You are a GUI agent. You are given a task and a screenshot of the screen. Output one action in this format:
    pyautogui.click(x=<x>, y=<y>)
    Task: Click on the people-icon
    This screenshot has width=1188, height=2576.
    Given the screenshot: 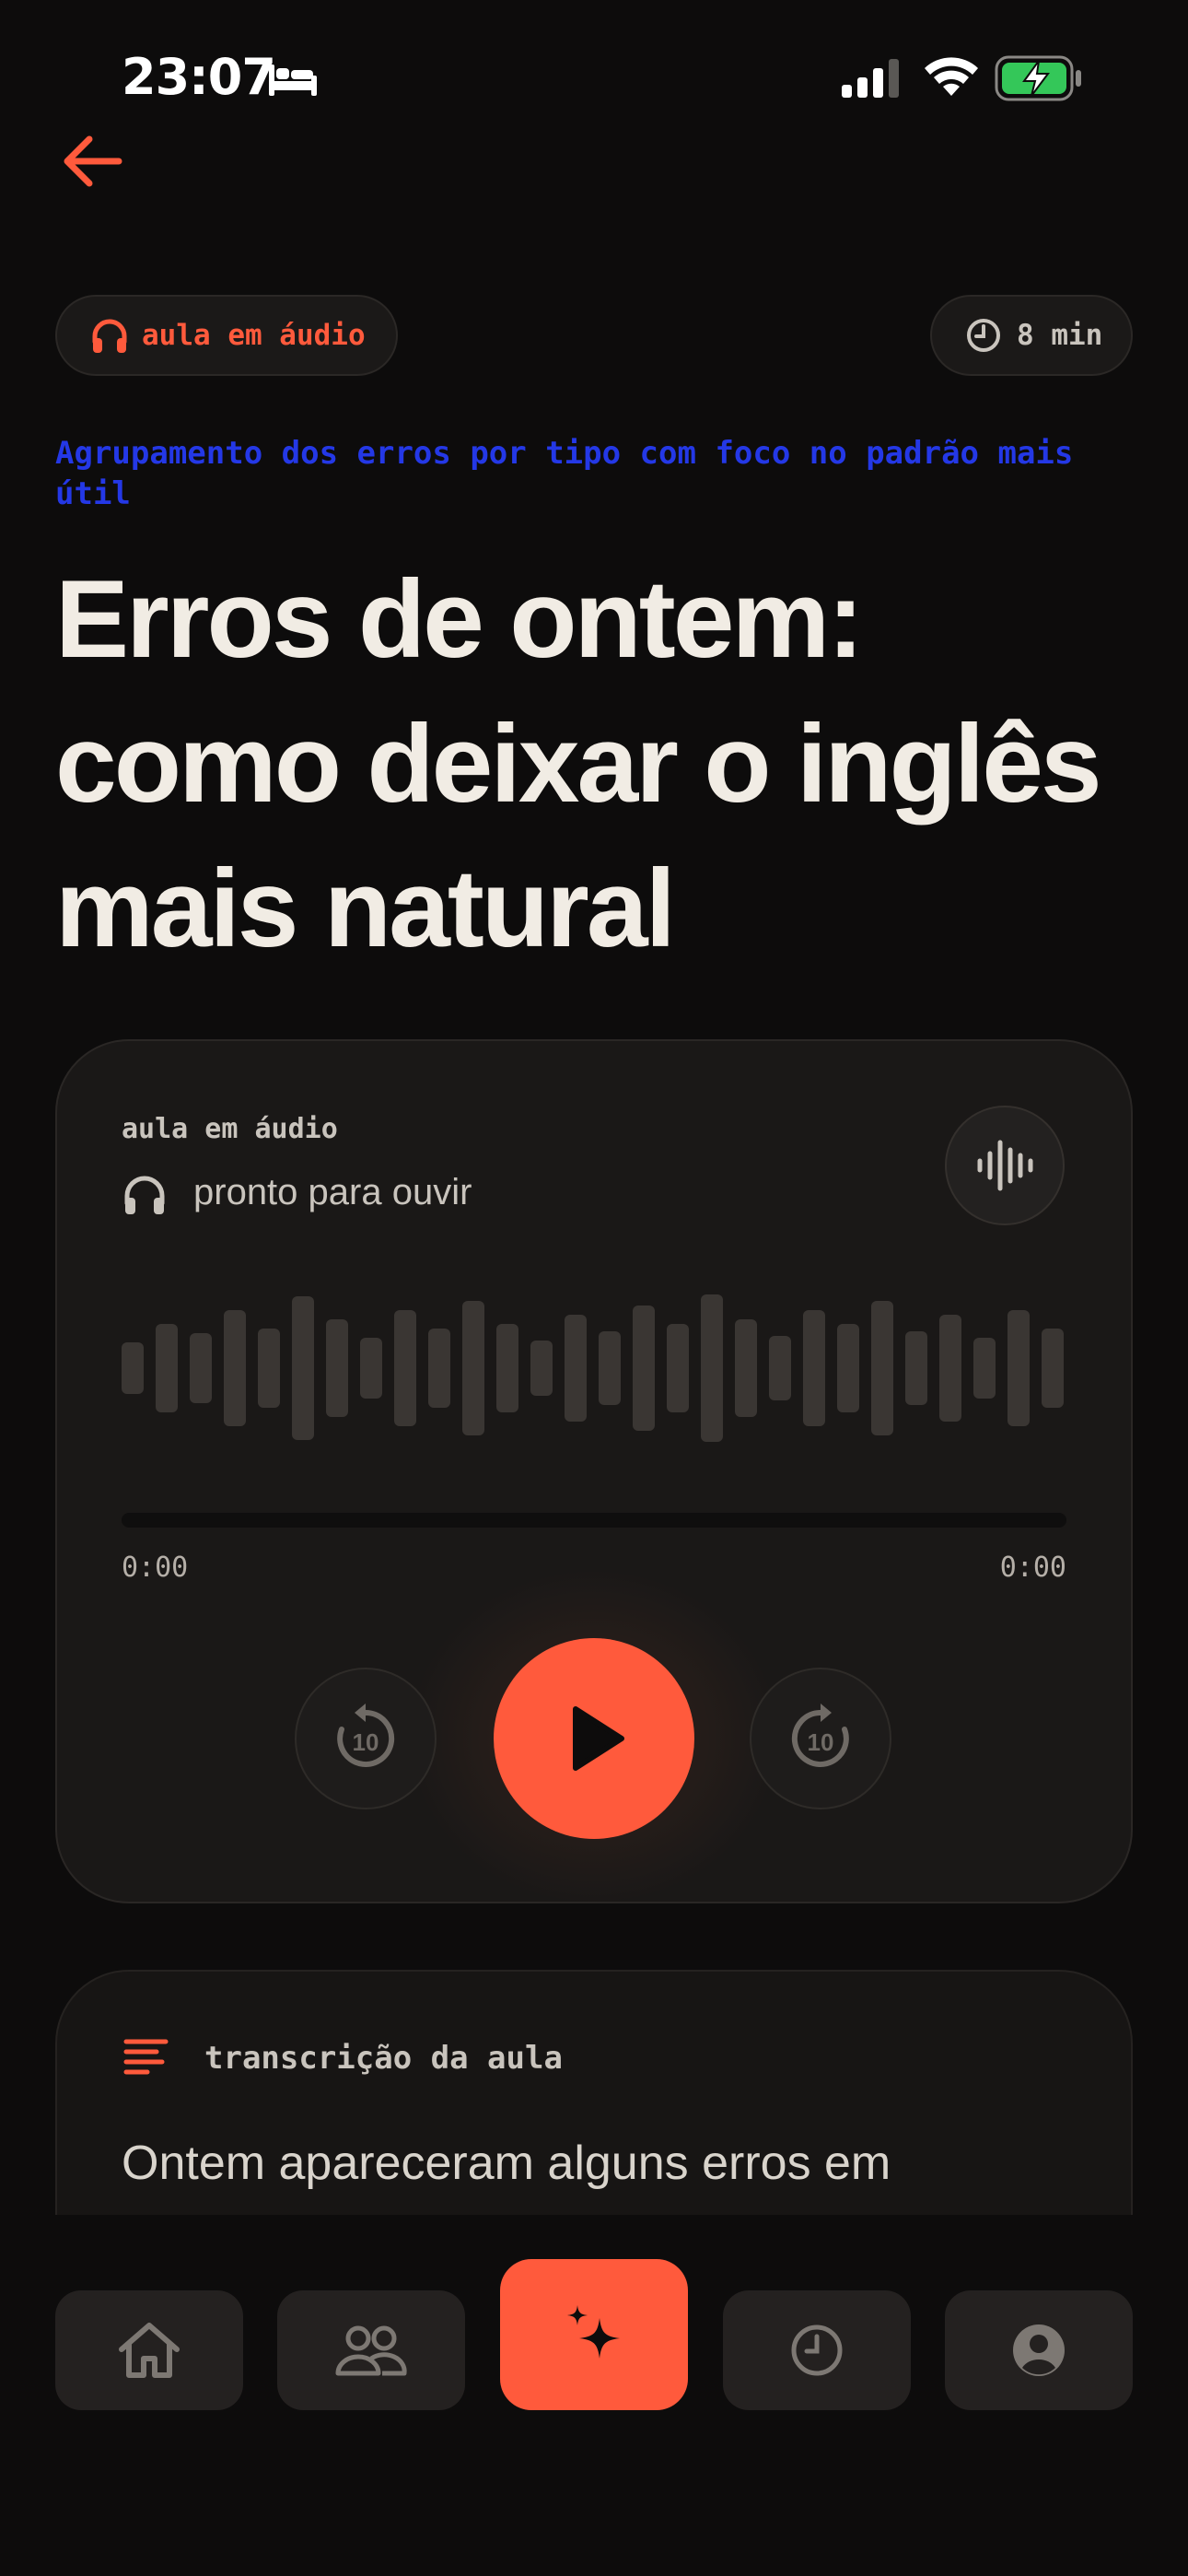 What is the action you would take?
    pyautogui.click(x=371, y=2350)
    